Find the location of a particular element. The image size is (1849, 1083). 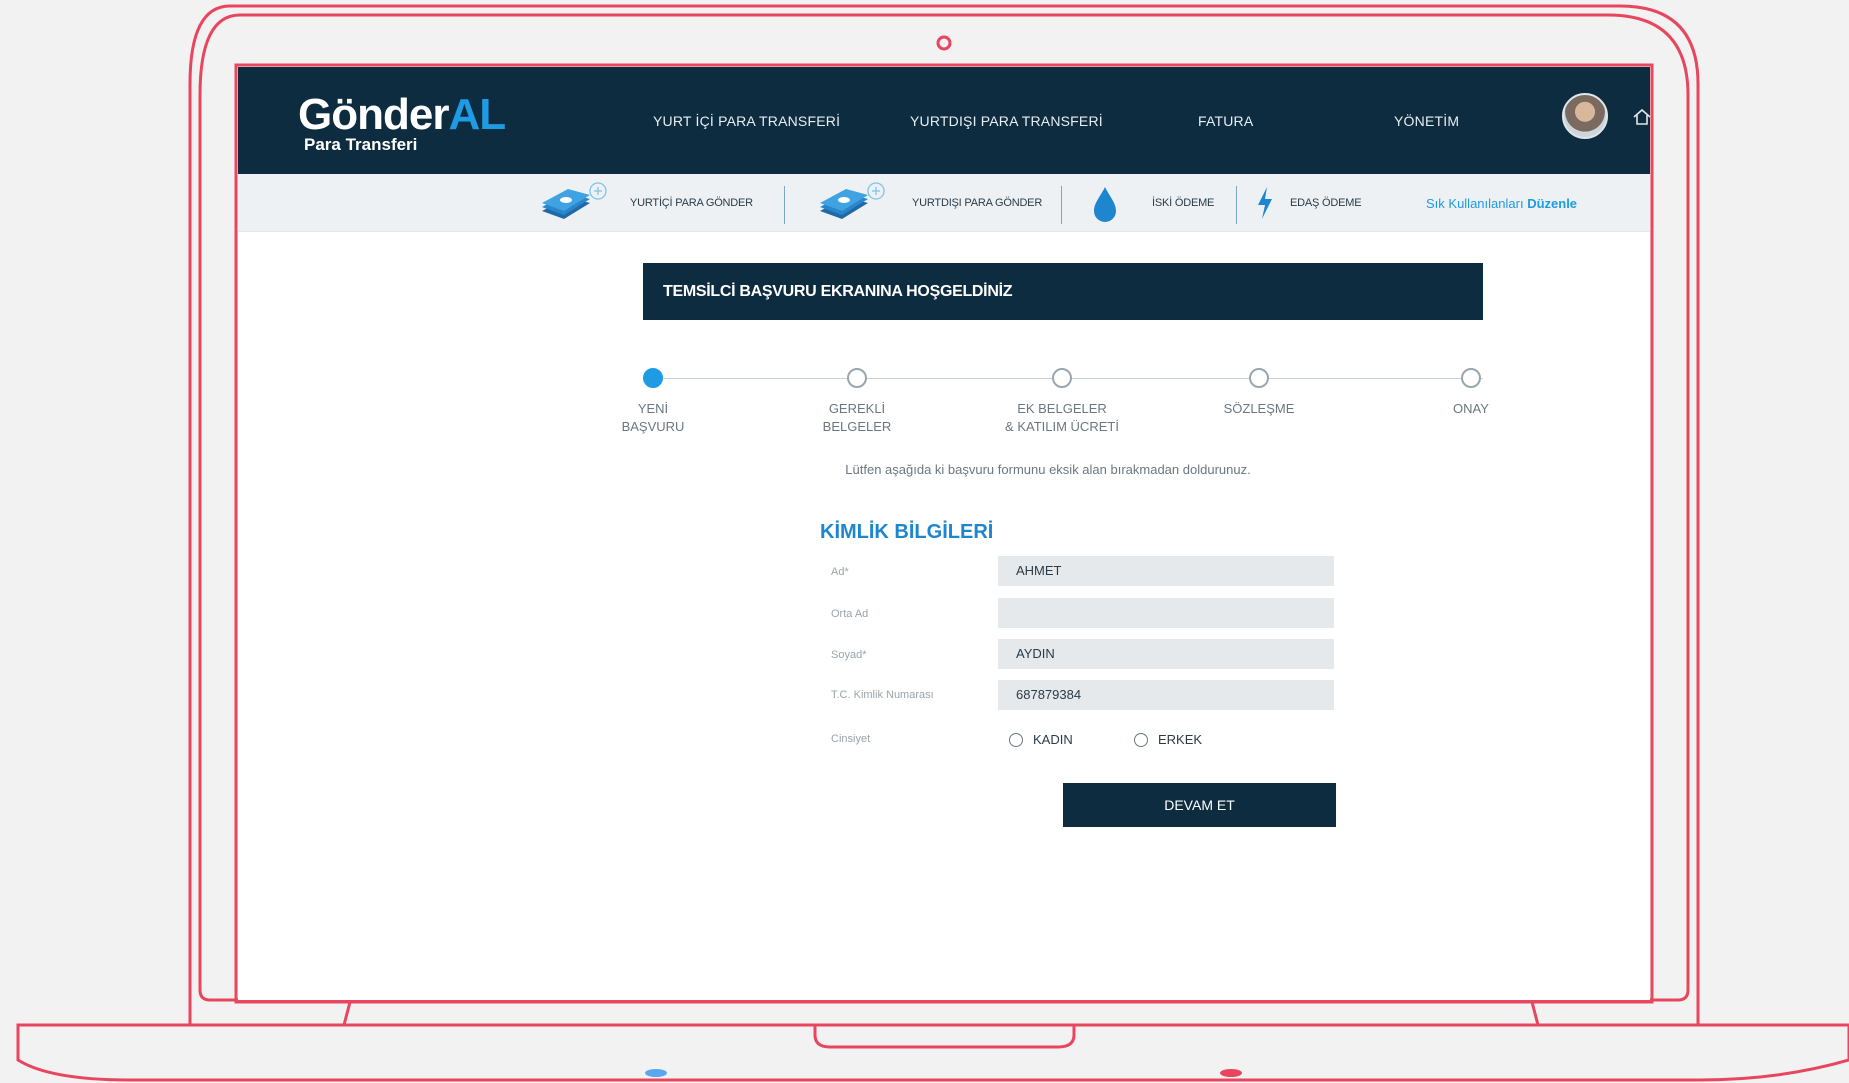

user-avatar is located at coordinates (1585, 116).